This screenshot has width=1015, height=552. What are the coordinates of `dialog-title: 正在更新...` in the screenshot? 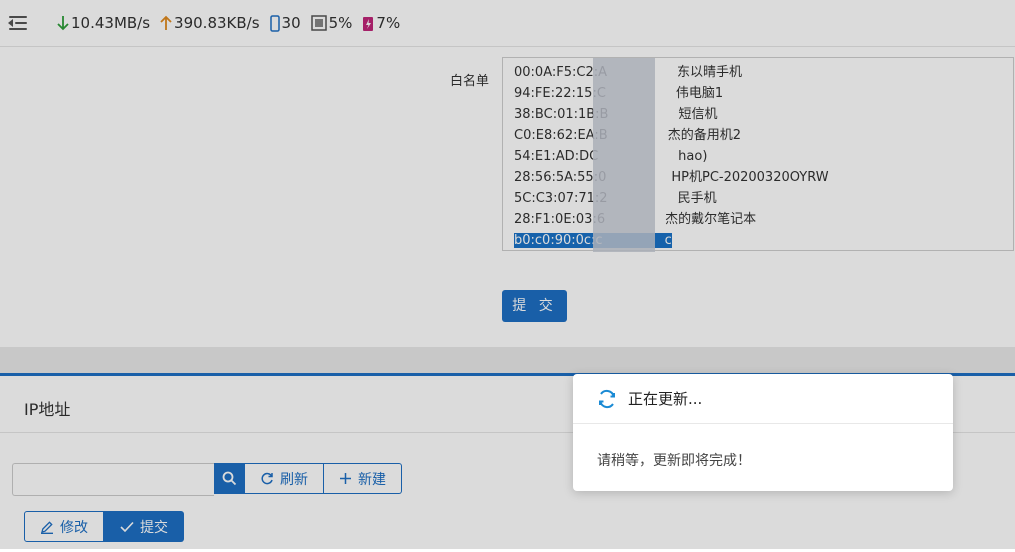 It's located at (665, 399).